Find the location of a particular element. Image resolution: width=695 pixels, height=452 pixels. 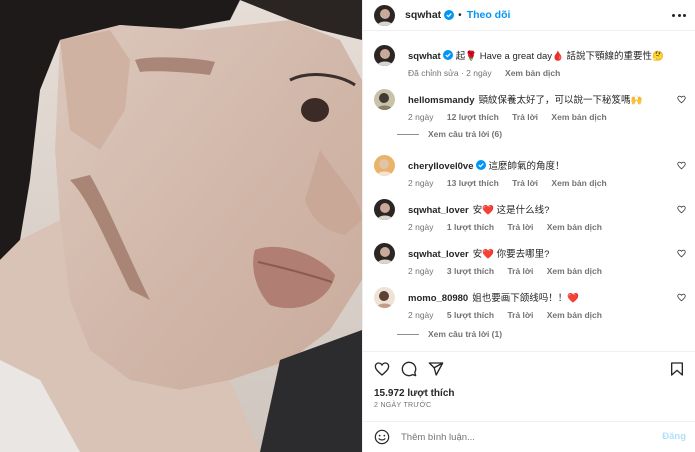

comment-body: 這麼帥氣的角度！ is located at coordinates (526, 166).